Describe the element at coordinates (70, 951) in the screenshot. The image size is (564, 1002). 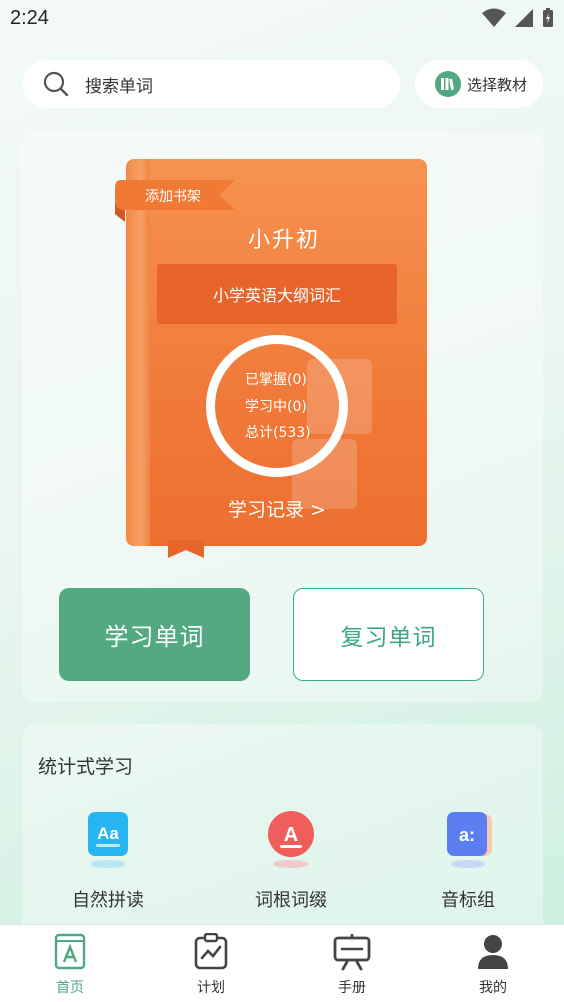
I see `home-book-icon` at that location.